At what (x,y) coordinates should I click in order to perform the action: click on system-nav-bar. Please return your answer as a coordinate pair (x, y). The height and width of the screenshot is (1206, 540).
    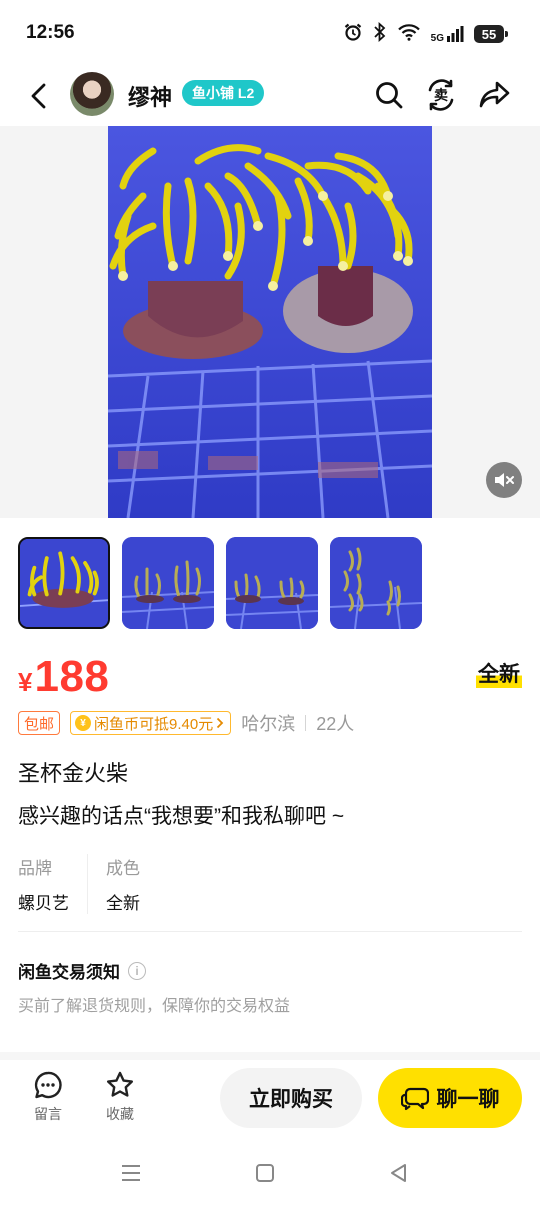
    Looking at the image, I should click on (270, 1173).